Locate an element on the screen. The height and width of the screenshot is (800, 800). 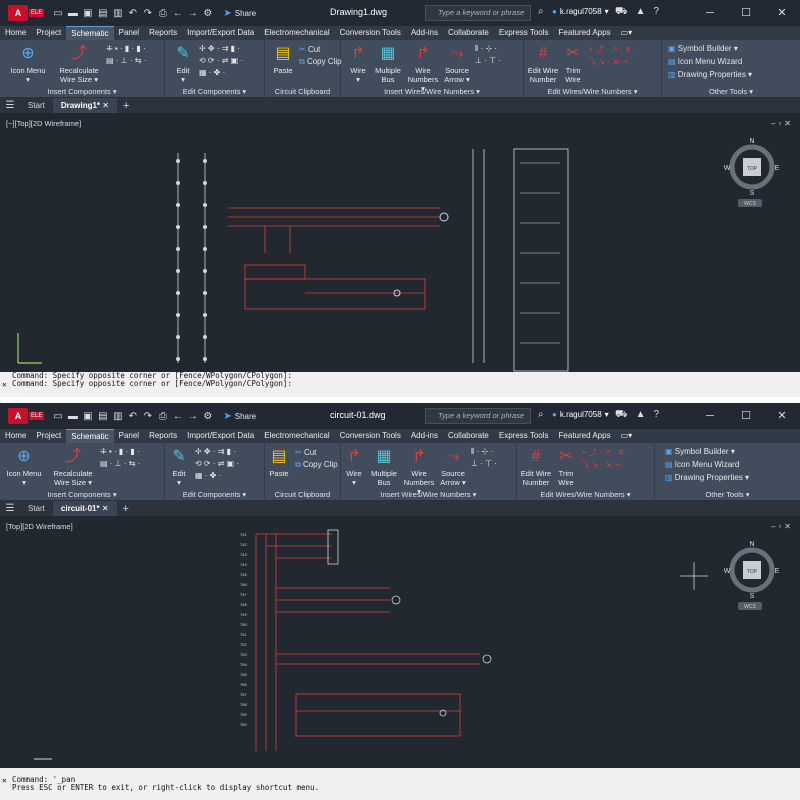
drawing-properties-button: ▥ Drawing Properties ▾ is located at coordinates (707, 477).